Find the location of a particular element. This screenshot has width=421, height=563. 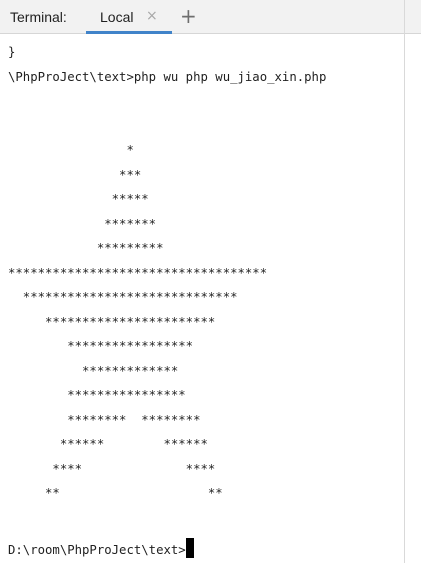

terminal-output-line: **************** is located at coordinates (97, 395).